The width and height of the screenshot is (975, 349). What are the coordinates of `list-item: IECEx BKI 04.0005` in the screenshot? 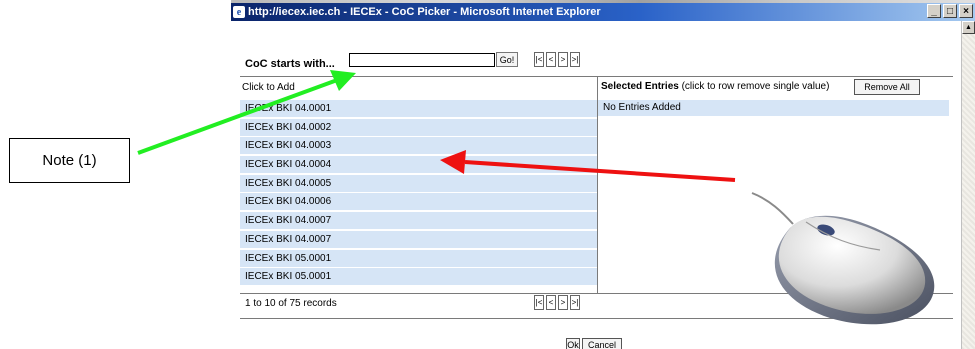 It's located at (418, 183).